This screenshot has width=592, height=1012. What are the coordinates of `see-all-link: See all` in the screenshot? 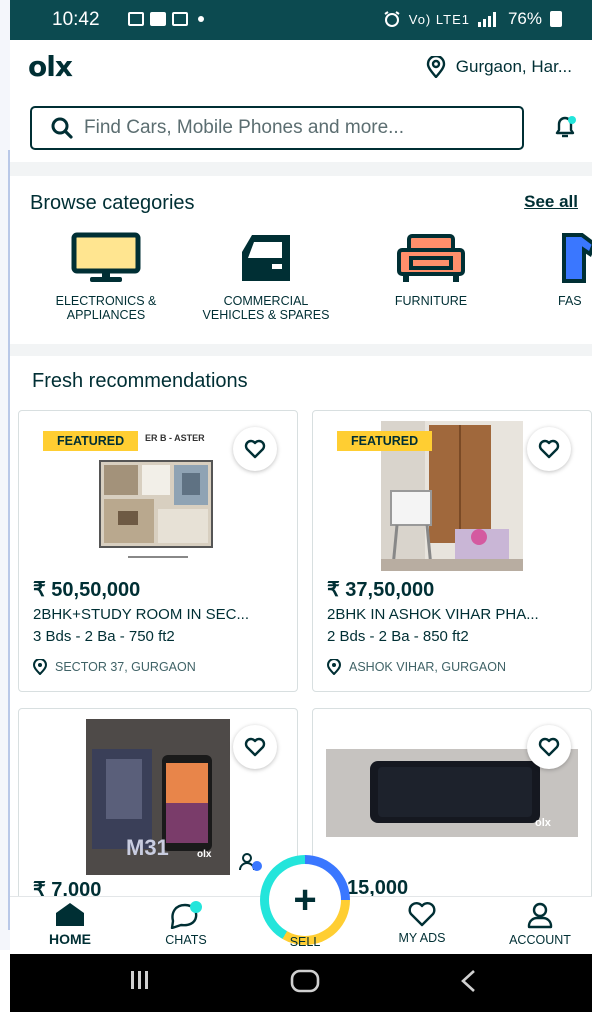 It's located at (551, 202).